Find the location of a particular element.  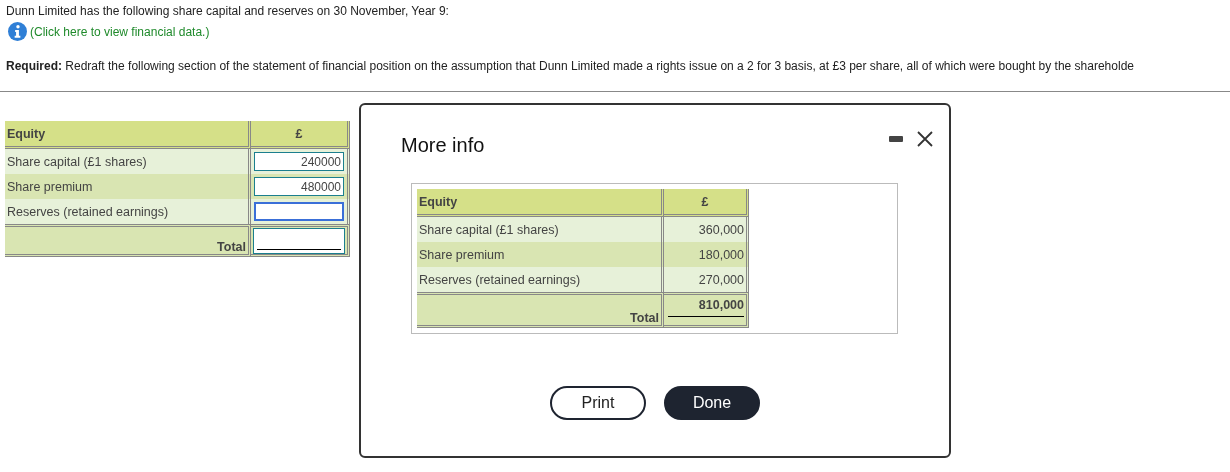

input-field: 240000 is located at coordinates (299, 161).